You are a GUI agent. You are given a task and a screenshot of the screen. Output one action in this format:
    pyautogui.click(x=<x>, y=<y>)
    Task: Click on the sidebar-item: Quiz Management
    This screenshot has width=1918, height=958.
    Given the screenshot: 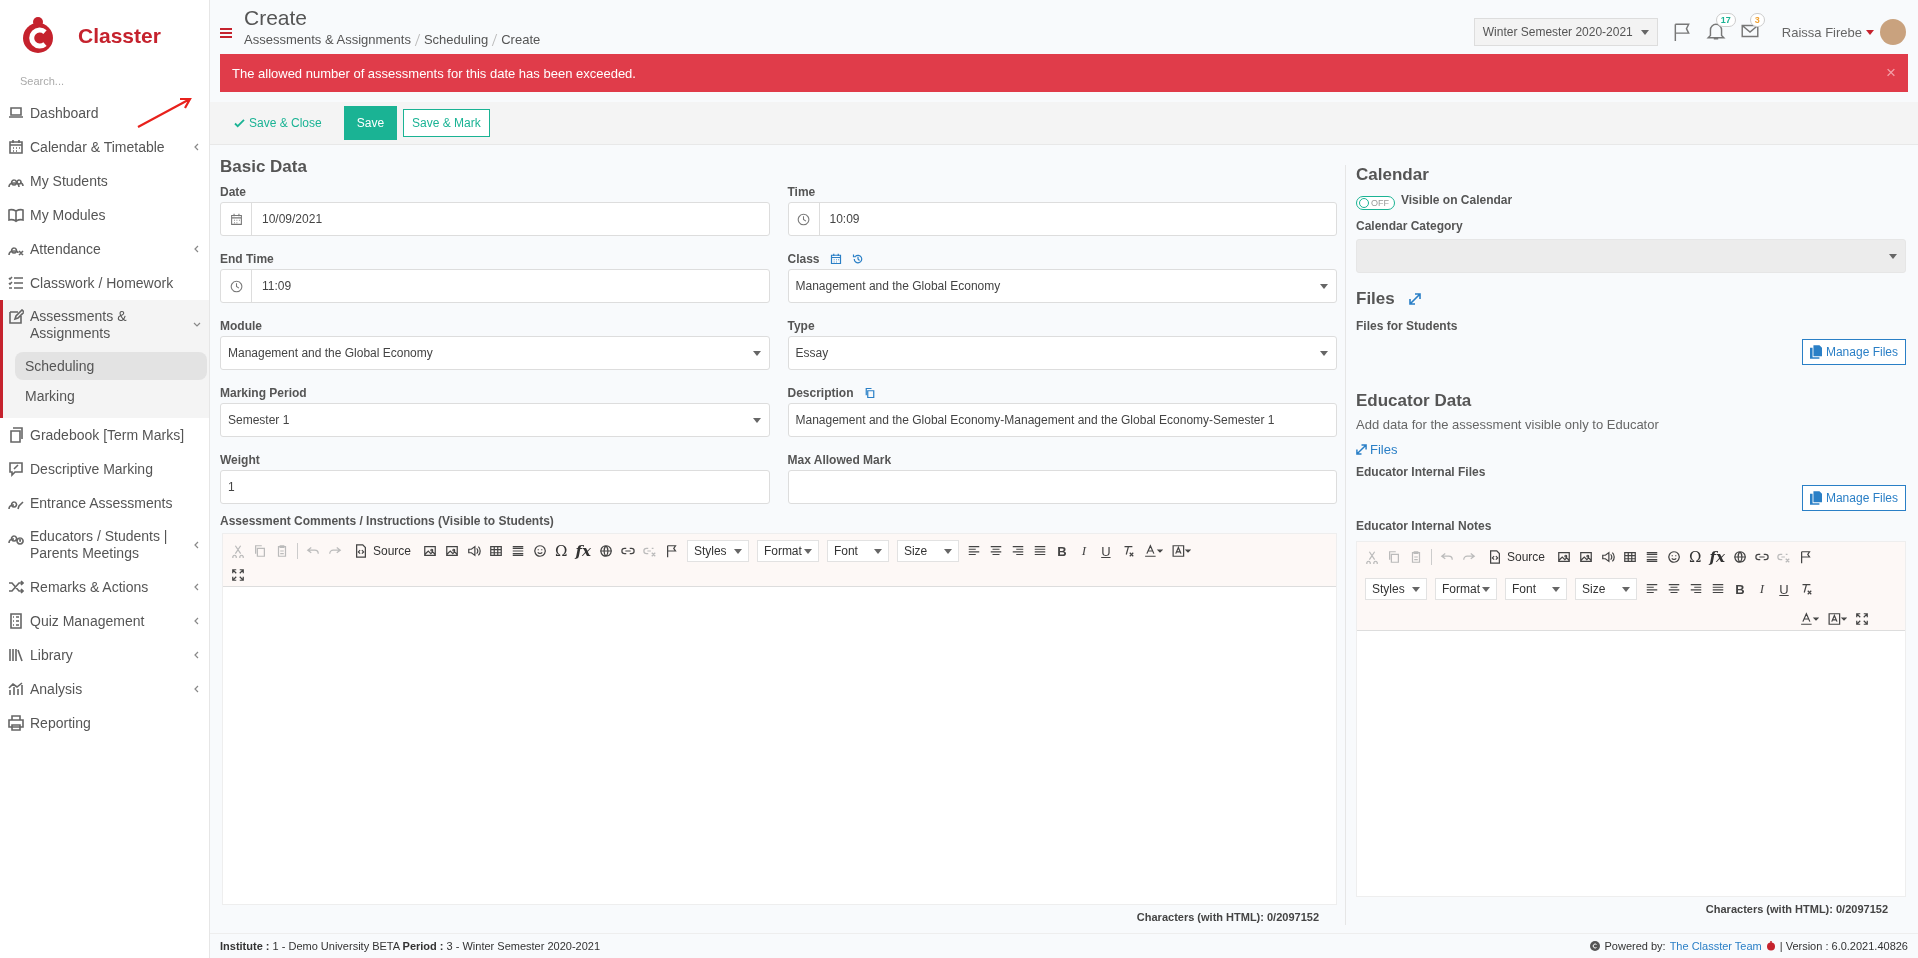 What is the action you would take?
    pyautogui.click(x=104, y=621)
    